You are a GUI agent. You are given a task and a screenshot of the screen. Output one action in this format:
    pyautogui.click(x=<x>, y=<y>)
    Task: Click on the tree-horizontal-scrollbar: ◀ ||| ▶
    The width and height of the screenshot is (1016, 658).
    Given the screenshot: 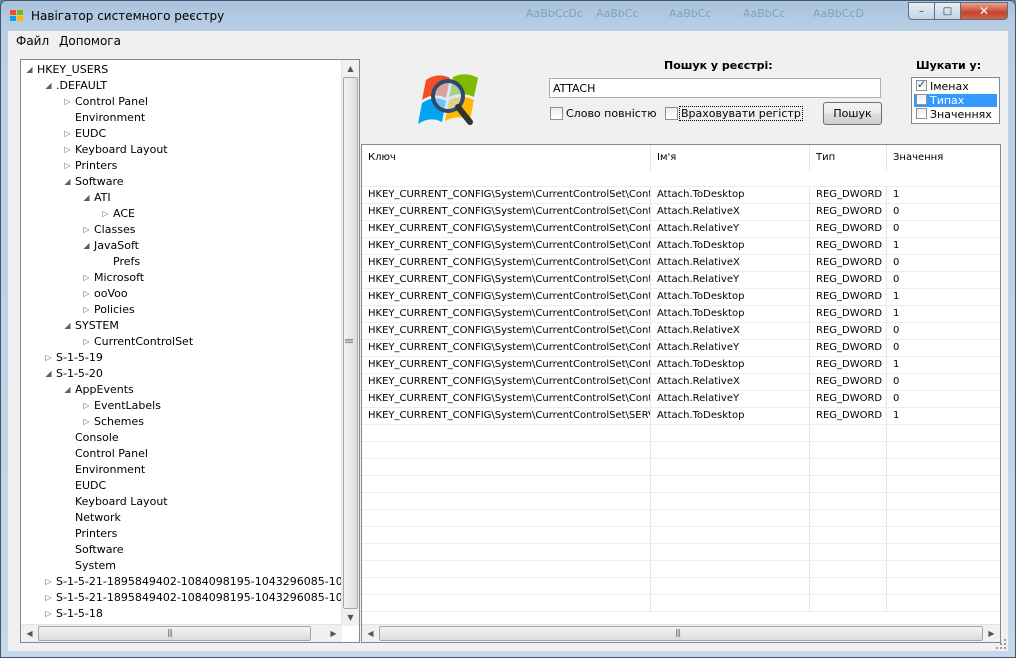 What is the action you would take?
    pyautogui.click(x=181, y=633)
    